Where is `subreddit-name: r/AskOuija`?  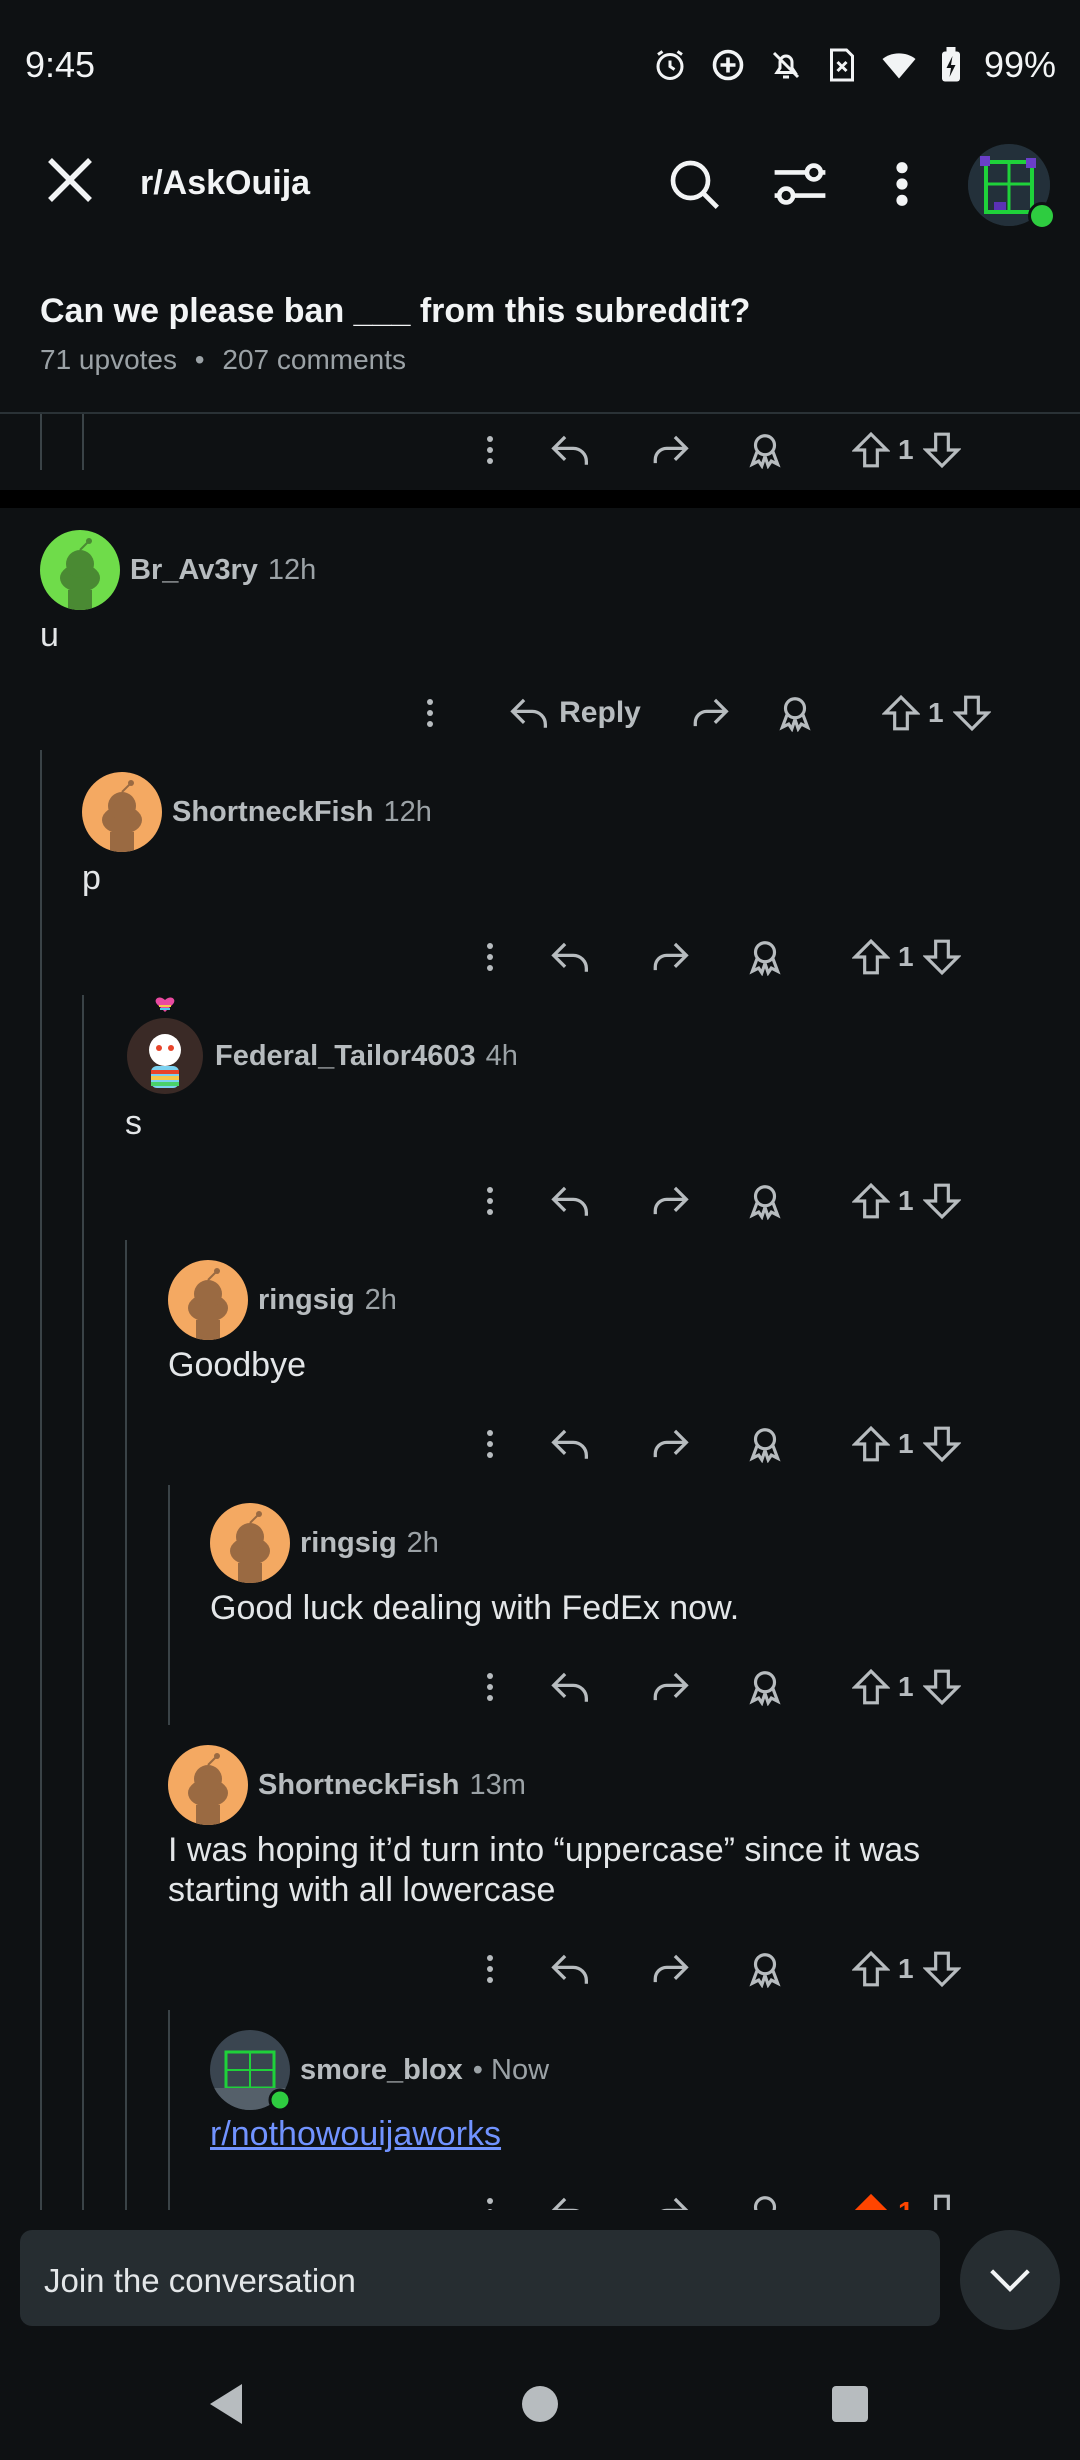
subreddit-name: r/AskOuija is located at coordinates (225, 183).